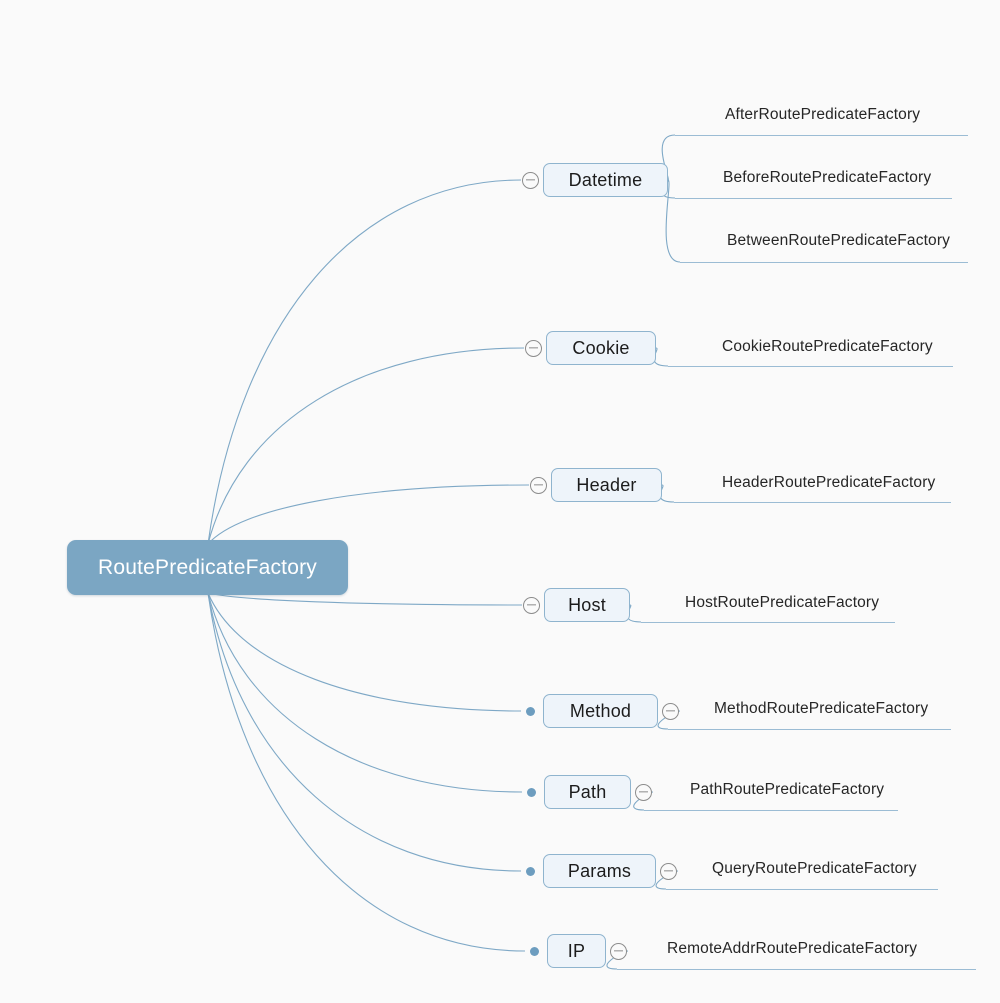 Image resolution: width=1000 pixels, height=1003 pixels. I want to click on edge-root-to-params, so click(364, 732).